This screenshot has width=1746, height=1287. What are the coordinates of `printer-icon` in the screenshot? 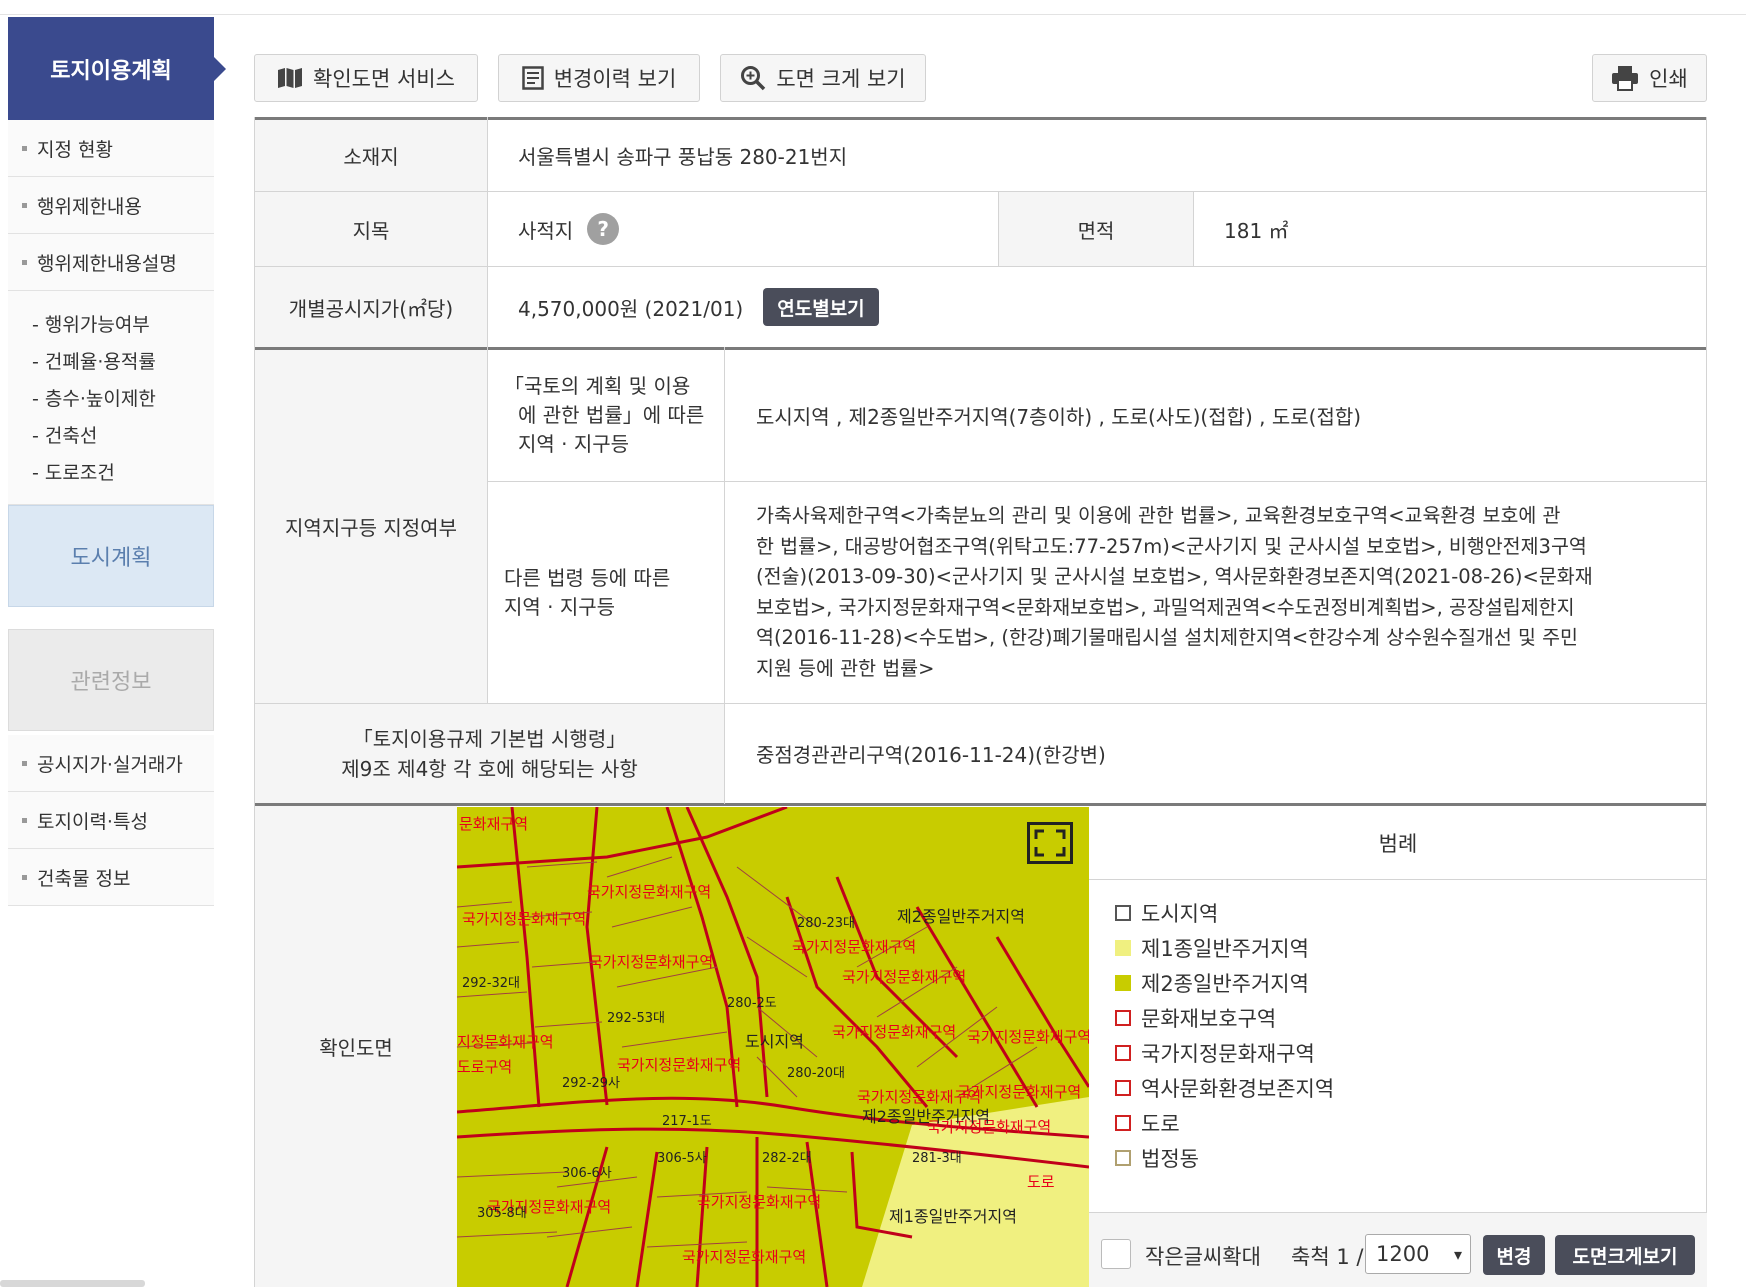 It's located at (1625, 78).